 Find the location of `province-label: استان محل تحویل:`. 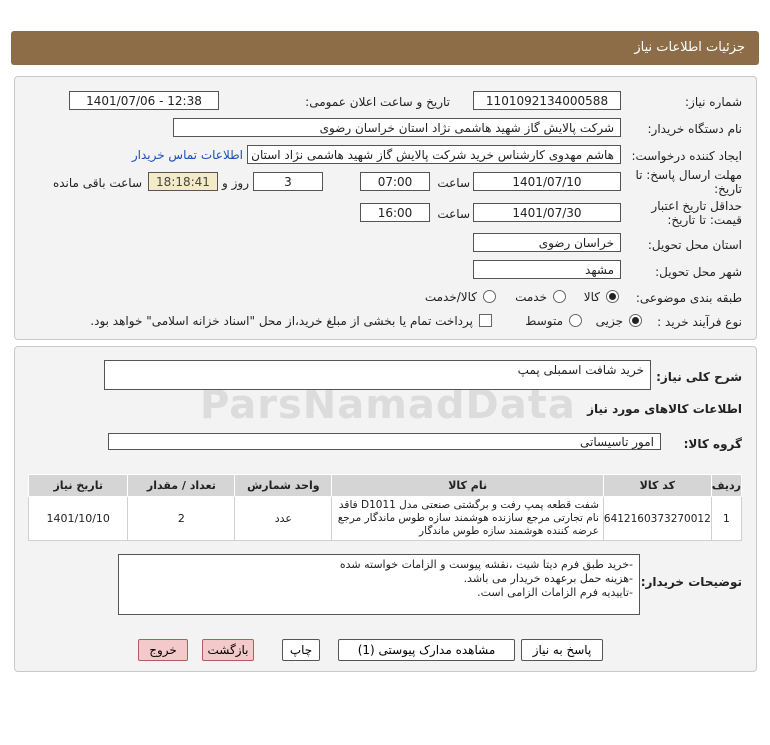

province-label: استان محل تحویل: is located at coordinates (694, 245).